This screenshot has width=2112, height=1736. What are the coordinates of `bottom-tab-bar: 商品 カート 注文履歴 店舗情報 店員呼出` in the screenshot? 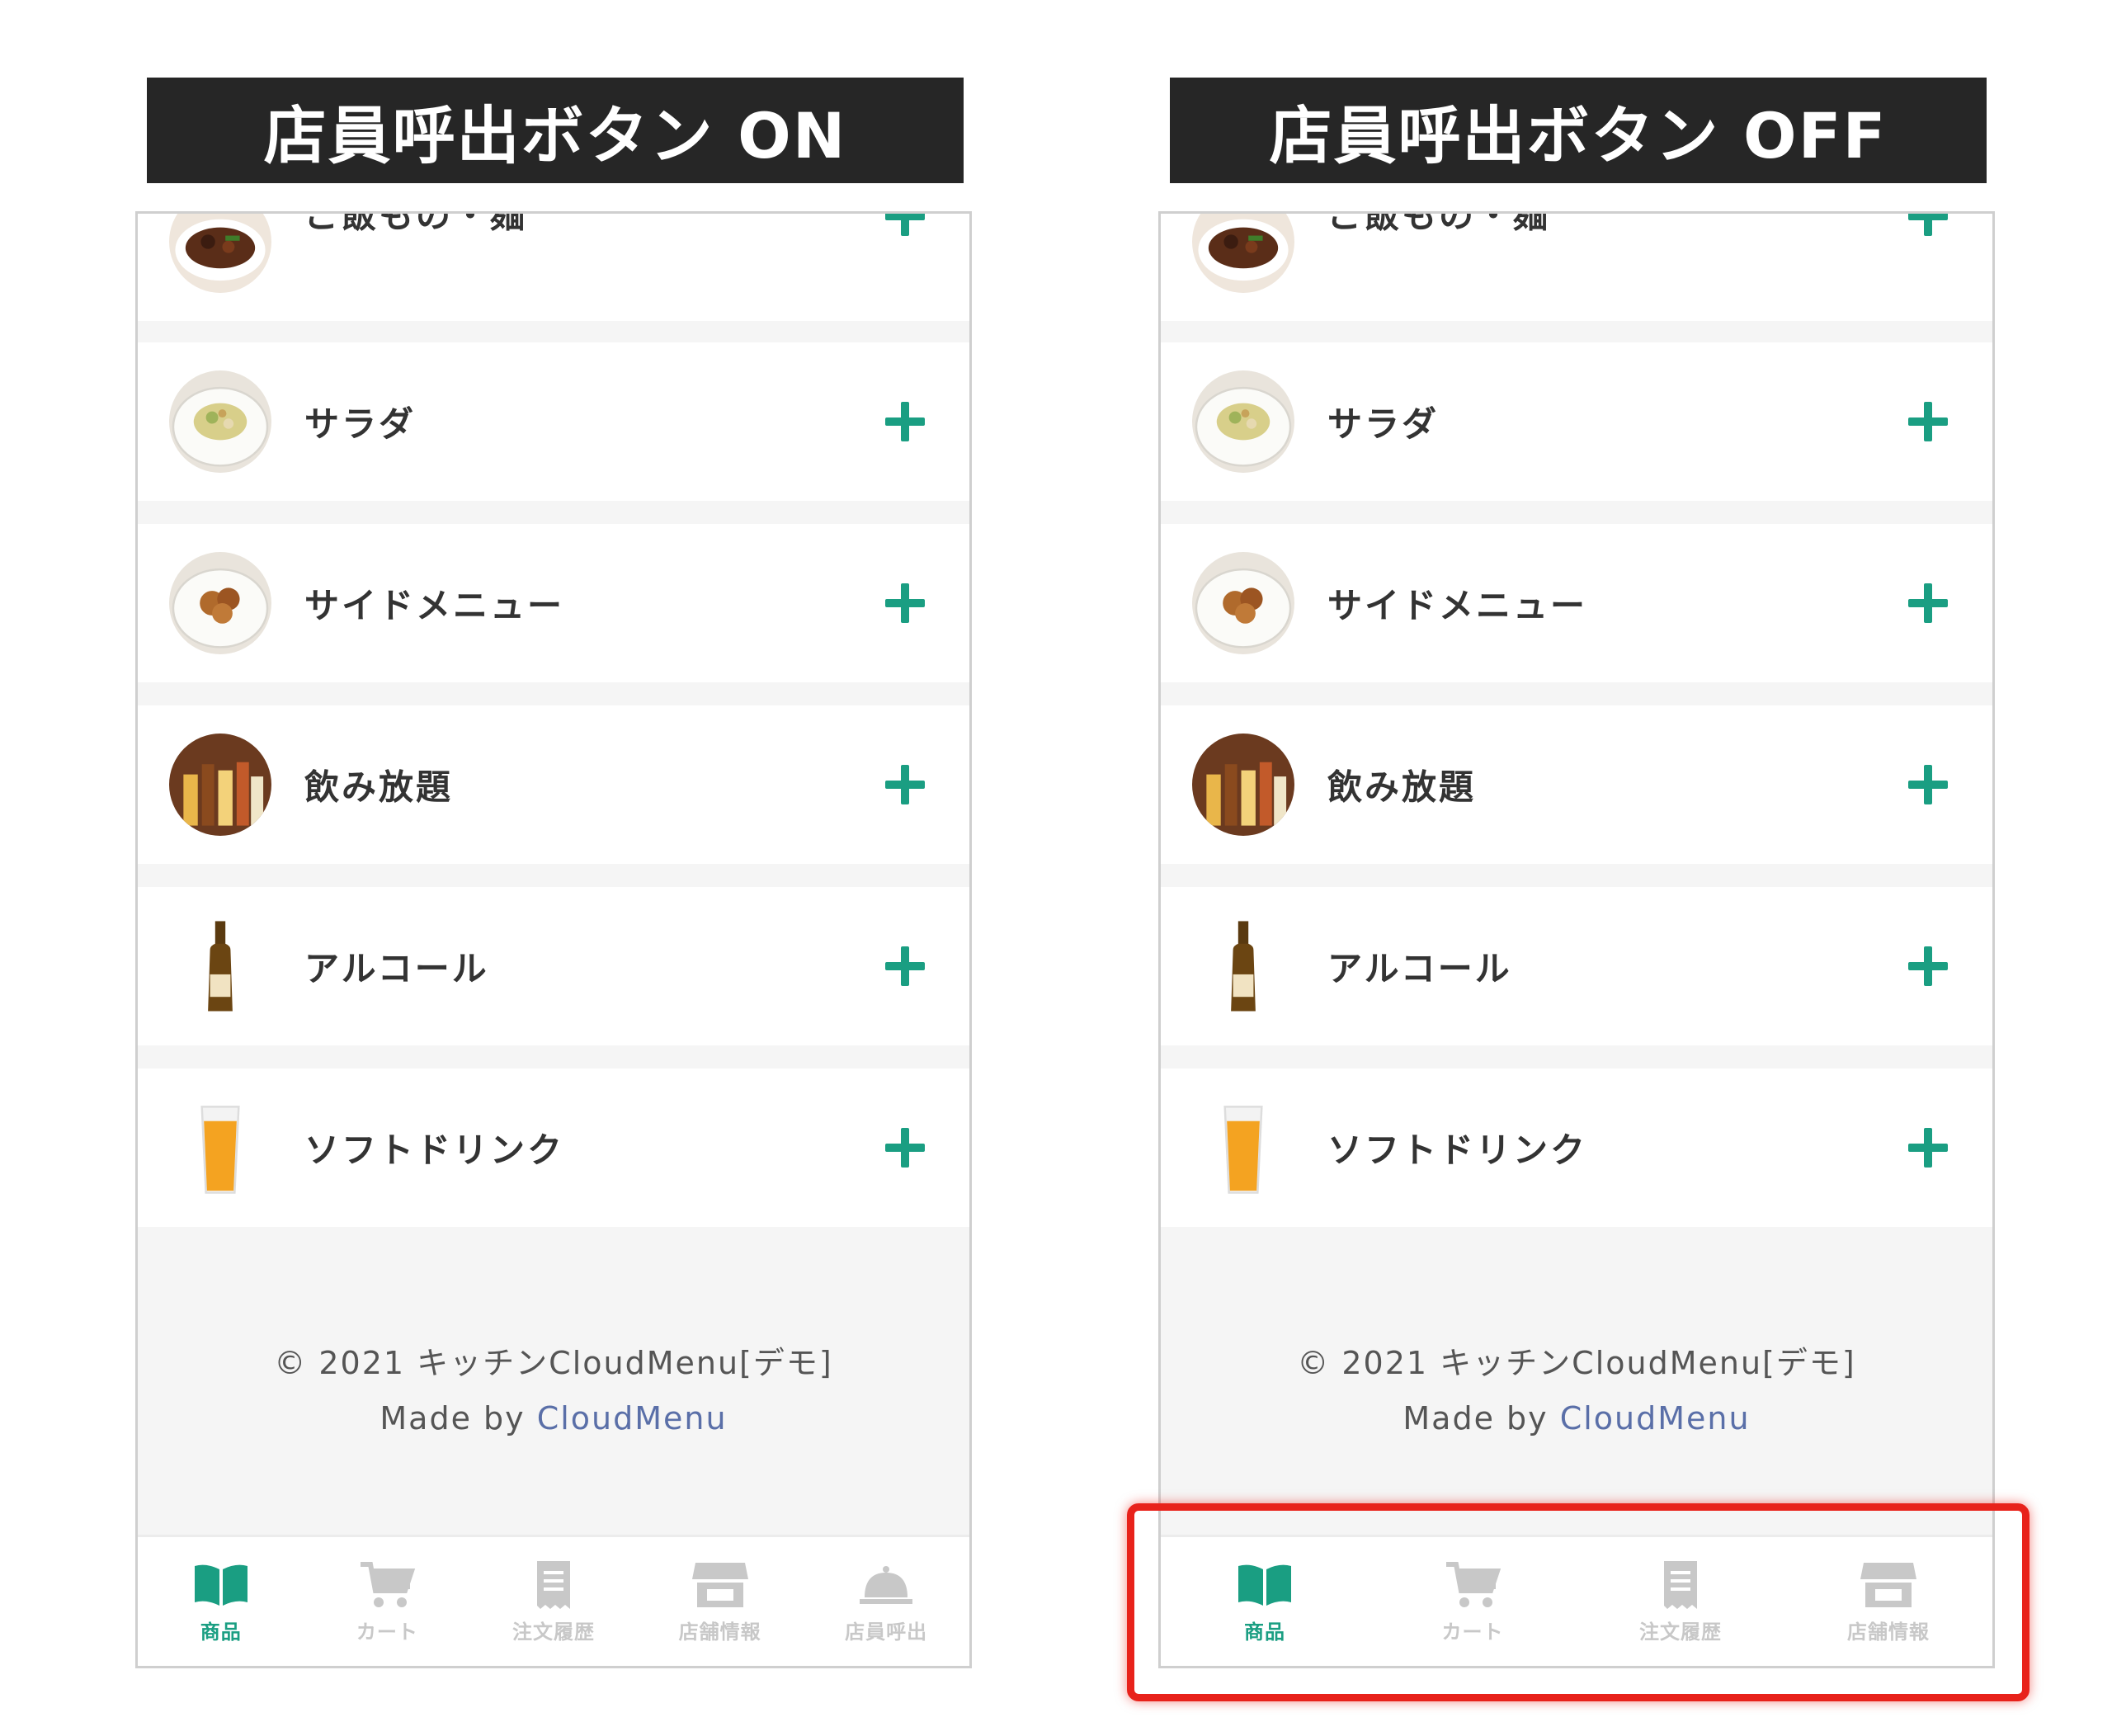 It's located at (553, 1600).